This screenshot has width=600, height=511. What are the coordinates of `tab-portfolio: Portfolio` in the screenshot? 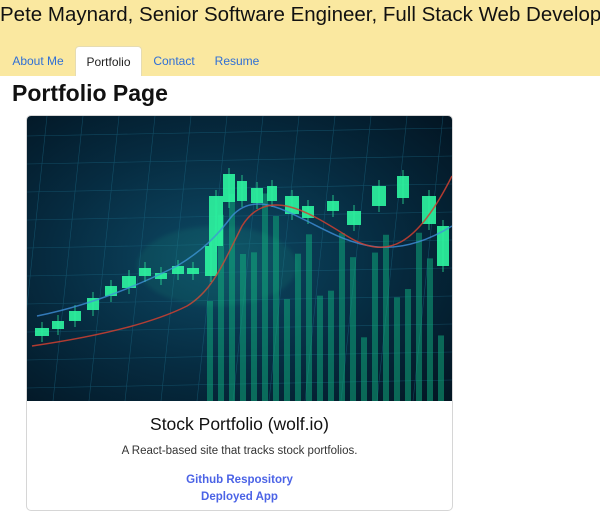 It's located at (108, 61).